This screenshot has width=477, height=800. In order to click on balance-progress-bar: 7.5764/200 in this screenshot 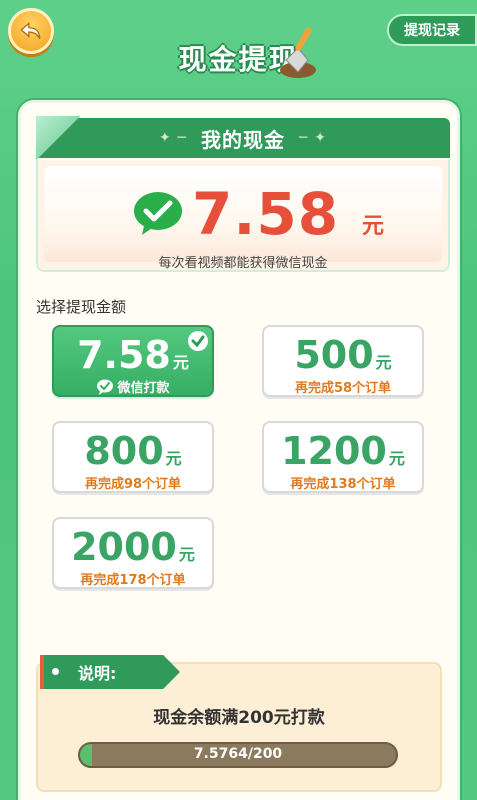, I will do `click(238, 755)`.